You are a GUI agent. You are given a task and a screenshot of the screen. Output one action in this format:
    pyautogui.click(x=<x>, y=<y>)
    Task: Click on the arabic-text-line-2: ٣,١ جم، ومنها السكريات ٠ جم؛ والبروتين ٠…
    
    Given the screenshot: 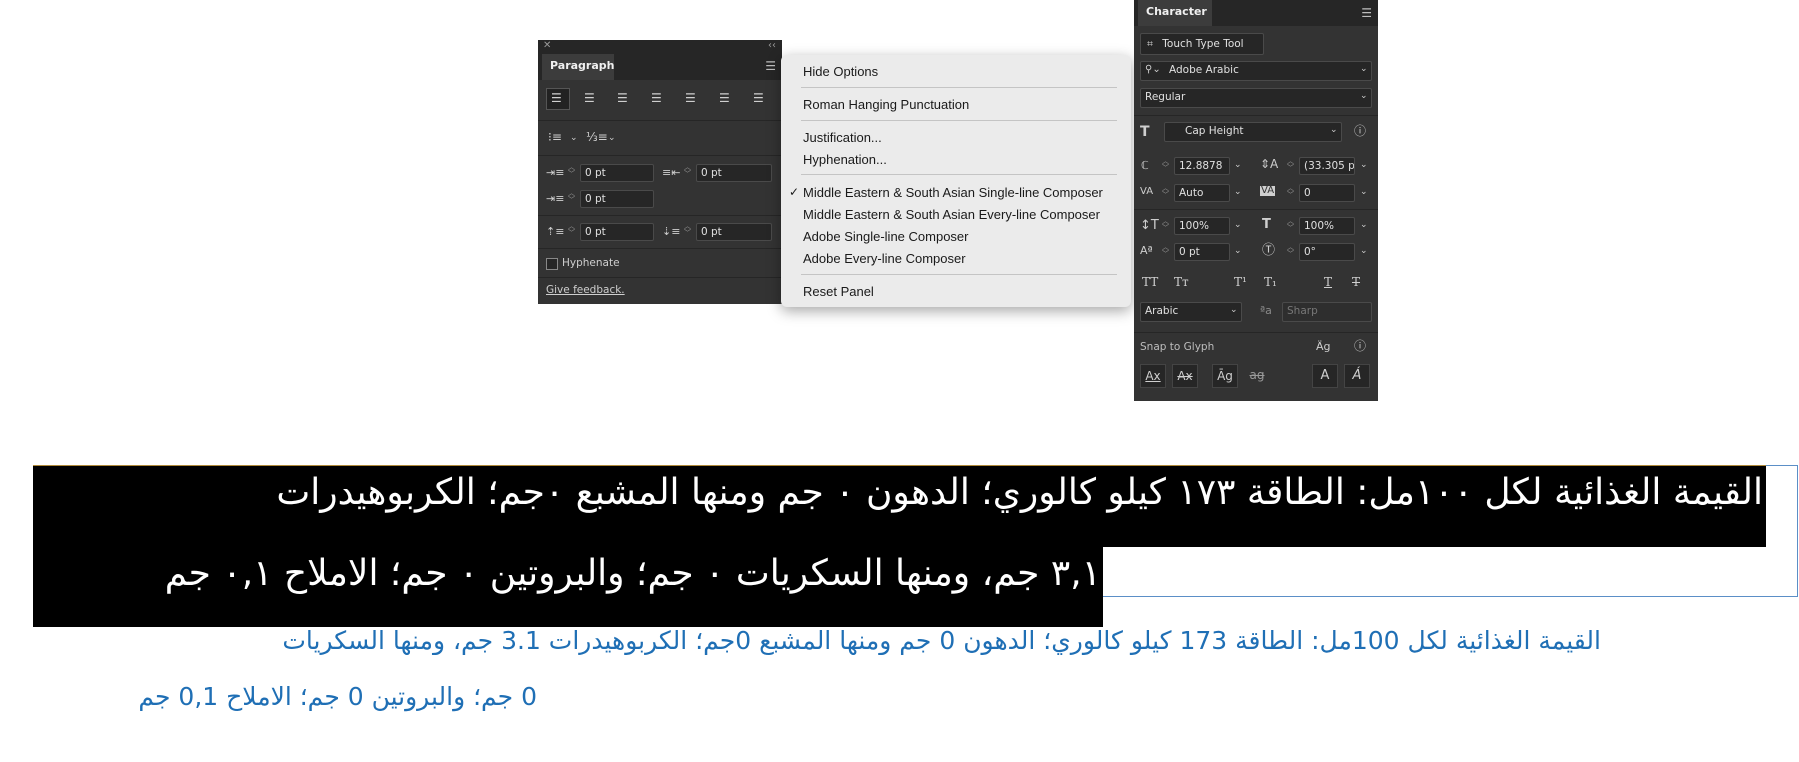 What is the action you would take?
    pyautogui.click(x=571, y=573)
    